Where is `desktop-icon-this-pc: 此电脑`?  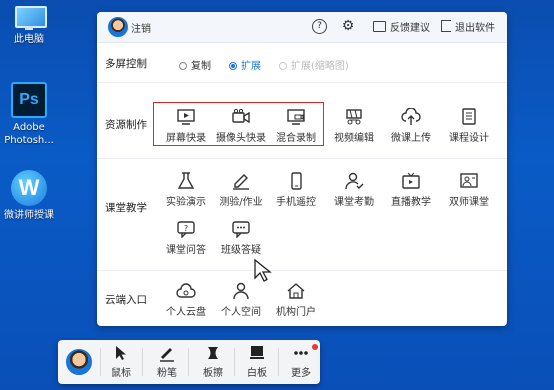
desktop-icon-this-pc: 此电脑 is located at coordinates (29, 26).